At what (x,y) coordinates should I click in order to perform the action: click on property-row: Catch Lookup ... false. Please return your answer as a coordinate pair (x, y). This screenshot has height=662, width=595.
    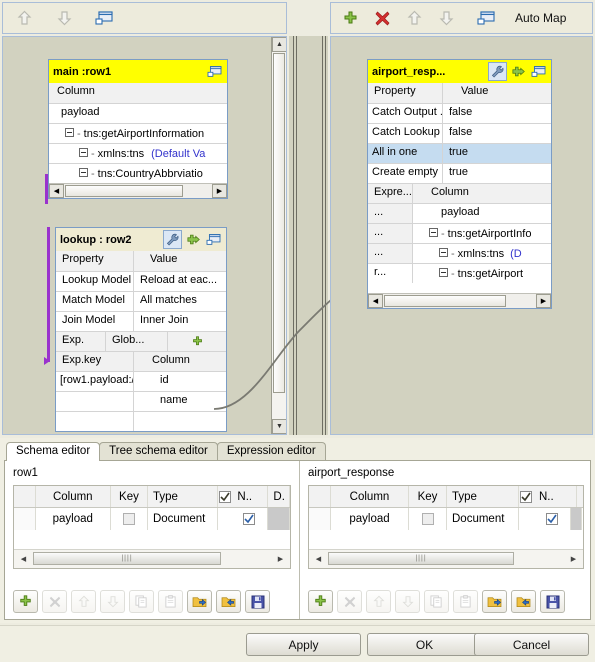
    Looking at the image, I should click on (459, 133).